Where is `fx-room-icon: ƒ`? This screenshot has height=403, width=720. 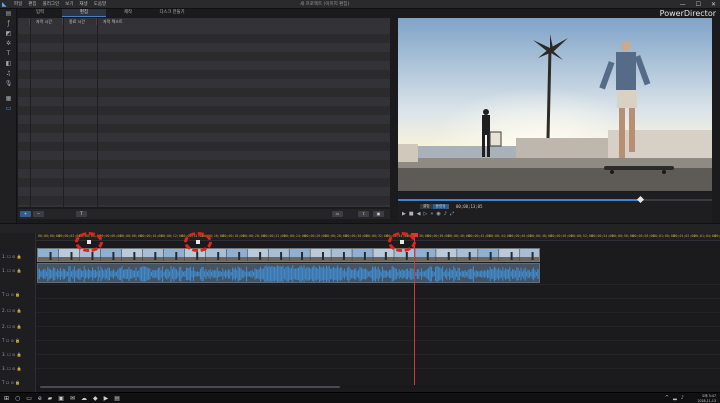
fx-room-icon: ƒ is located at coordinates (8, 24).